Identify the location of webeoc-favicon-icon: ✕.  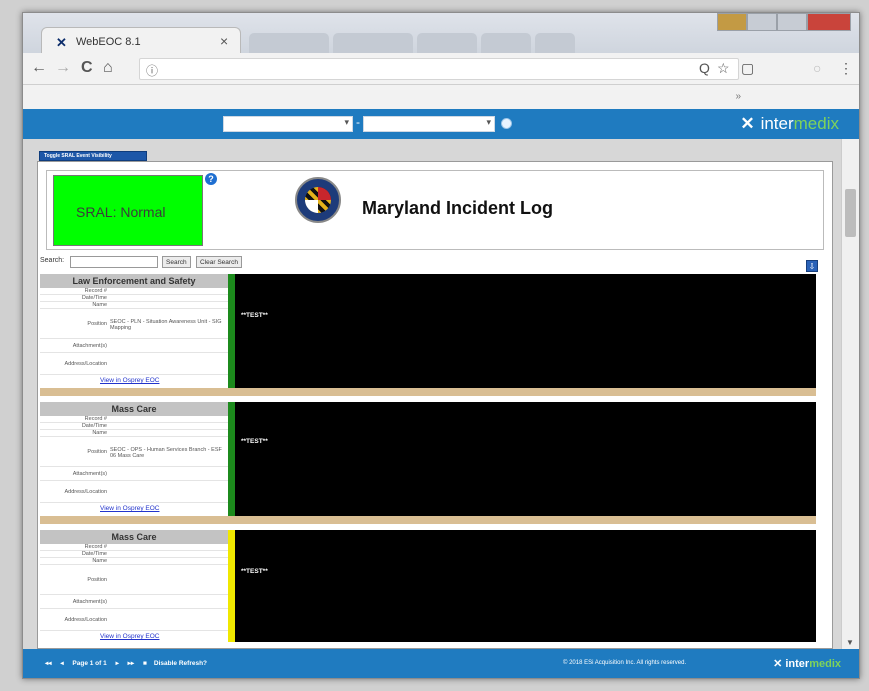
(61, 42).